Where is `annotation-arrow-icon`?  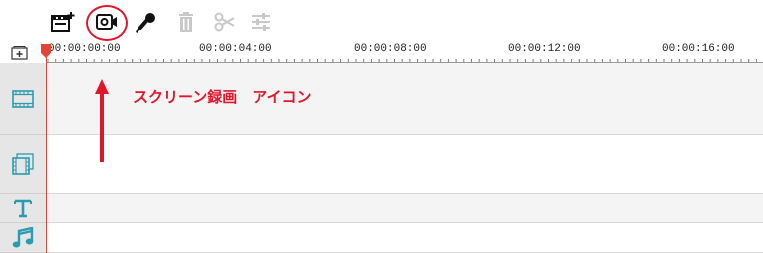 annotation-arrow-icon is located at coordinates (102, 120).